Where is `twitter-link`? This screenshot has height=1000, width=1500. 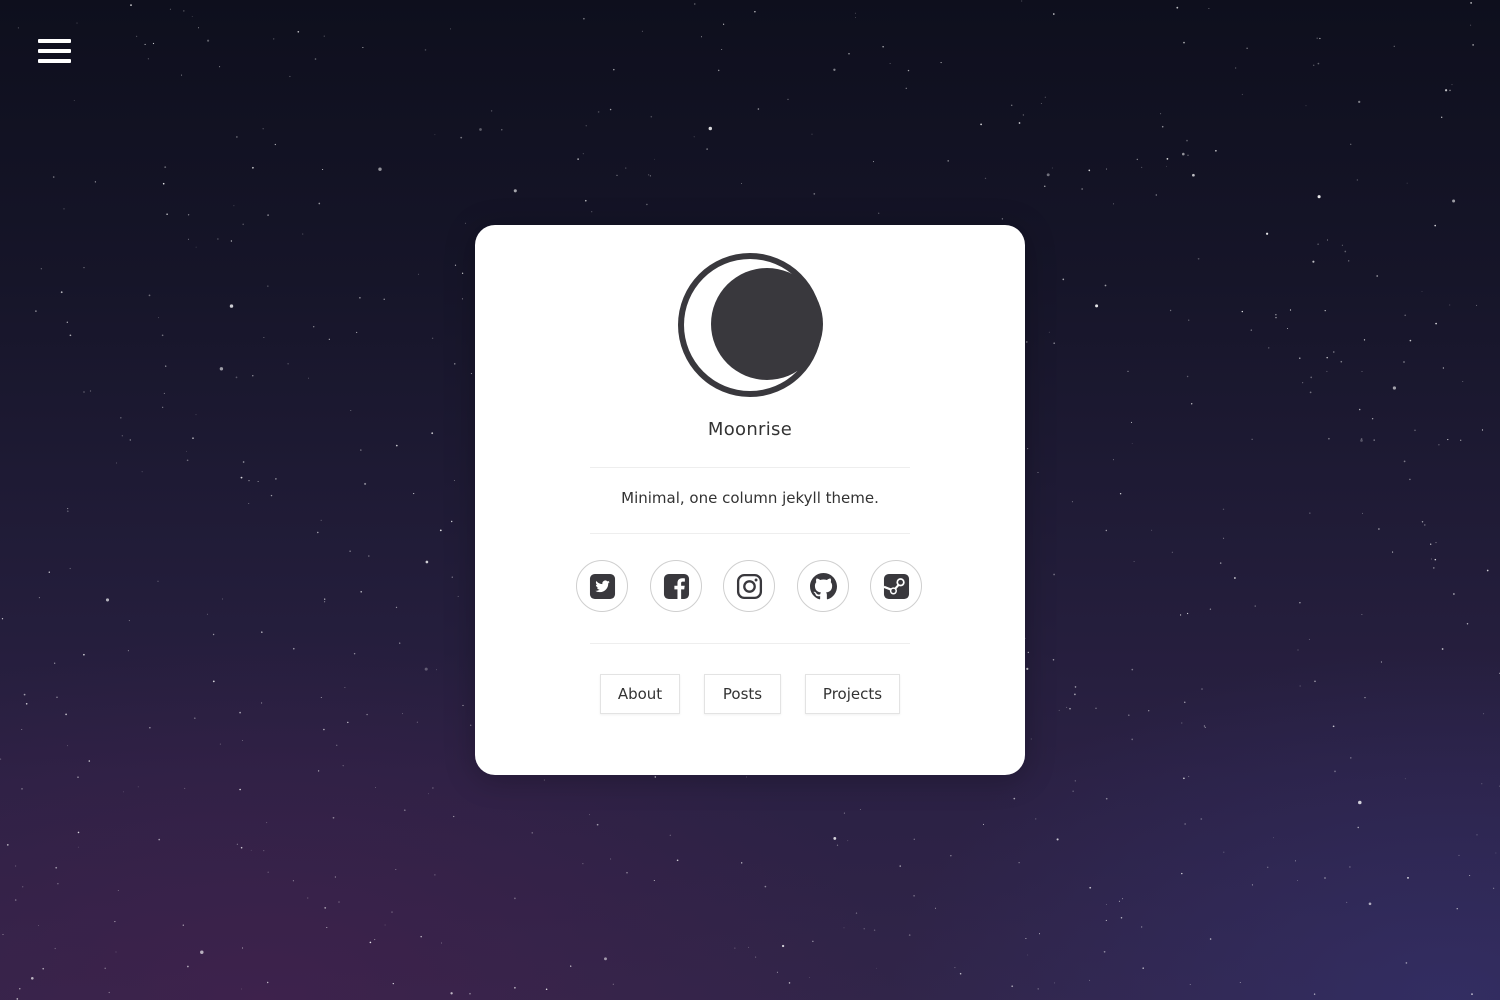 twitter-link is located at coordinates (602, 586).